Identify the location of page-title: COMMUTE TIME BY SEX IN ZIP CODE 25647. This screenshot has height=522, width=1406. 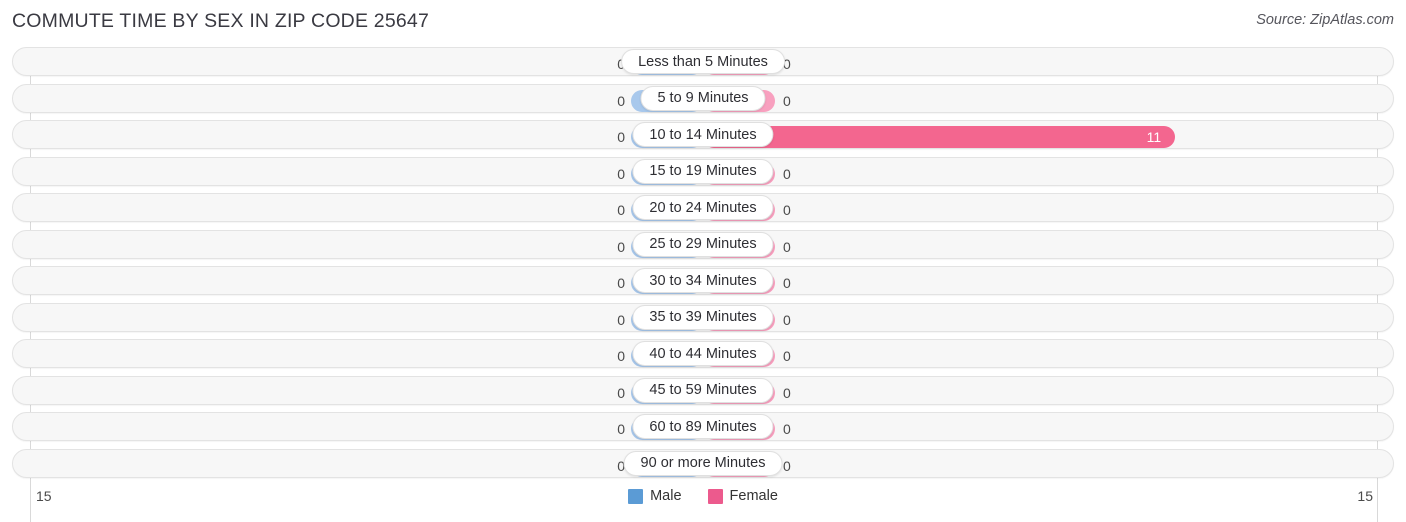
(221, 21).